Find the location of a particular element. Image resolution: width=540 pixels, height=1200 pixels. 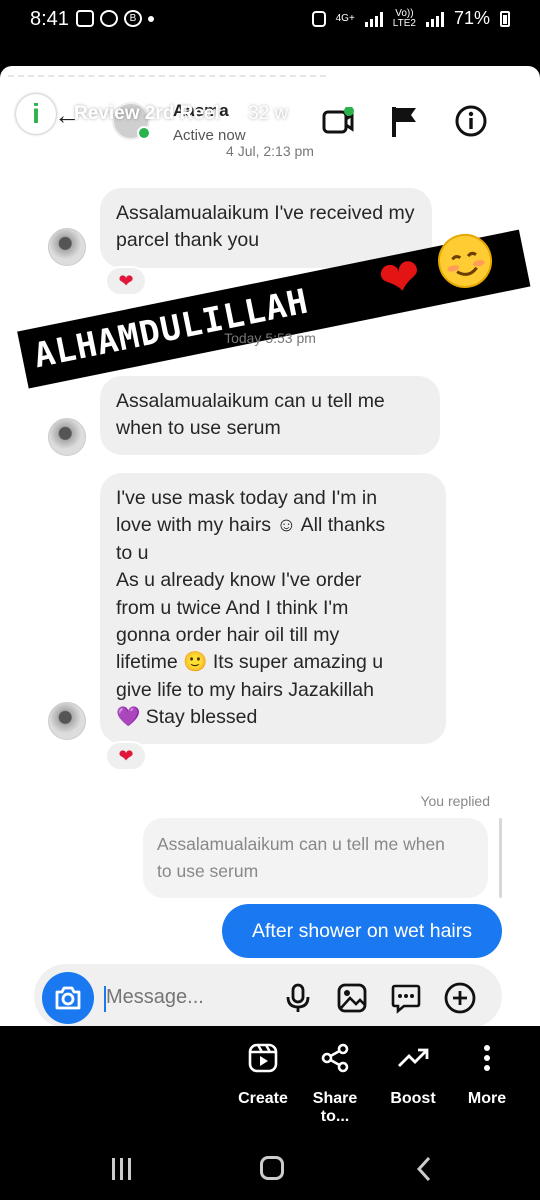

action-label: Create is located at coordinates (263, 1098).